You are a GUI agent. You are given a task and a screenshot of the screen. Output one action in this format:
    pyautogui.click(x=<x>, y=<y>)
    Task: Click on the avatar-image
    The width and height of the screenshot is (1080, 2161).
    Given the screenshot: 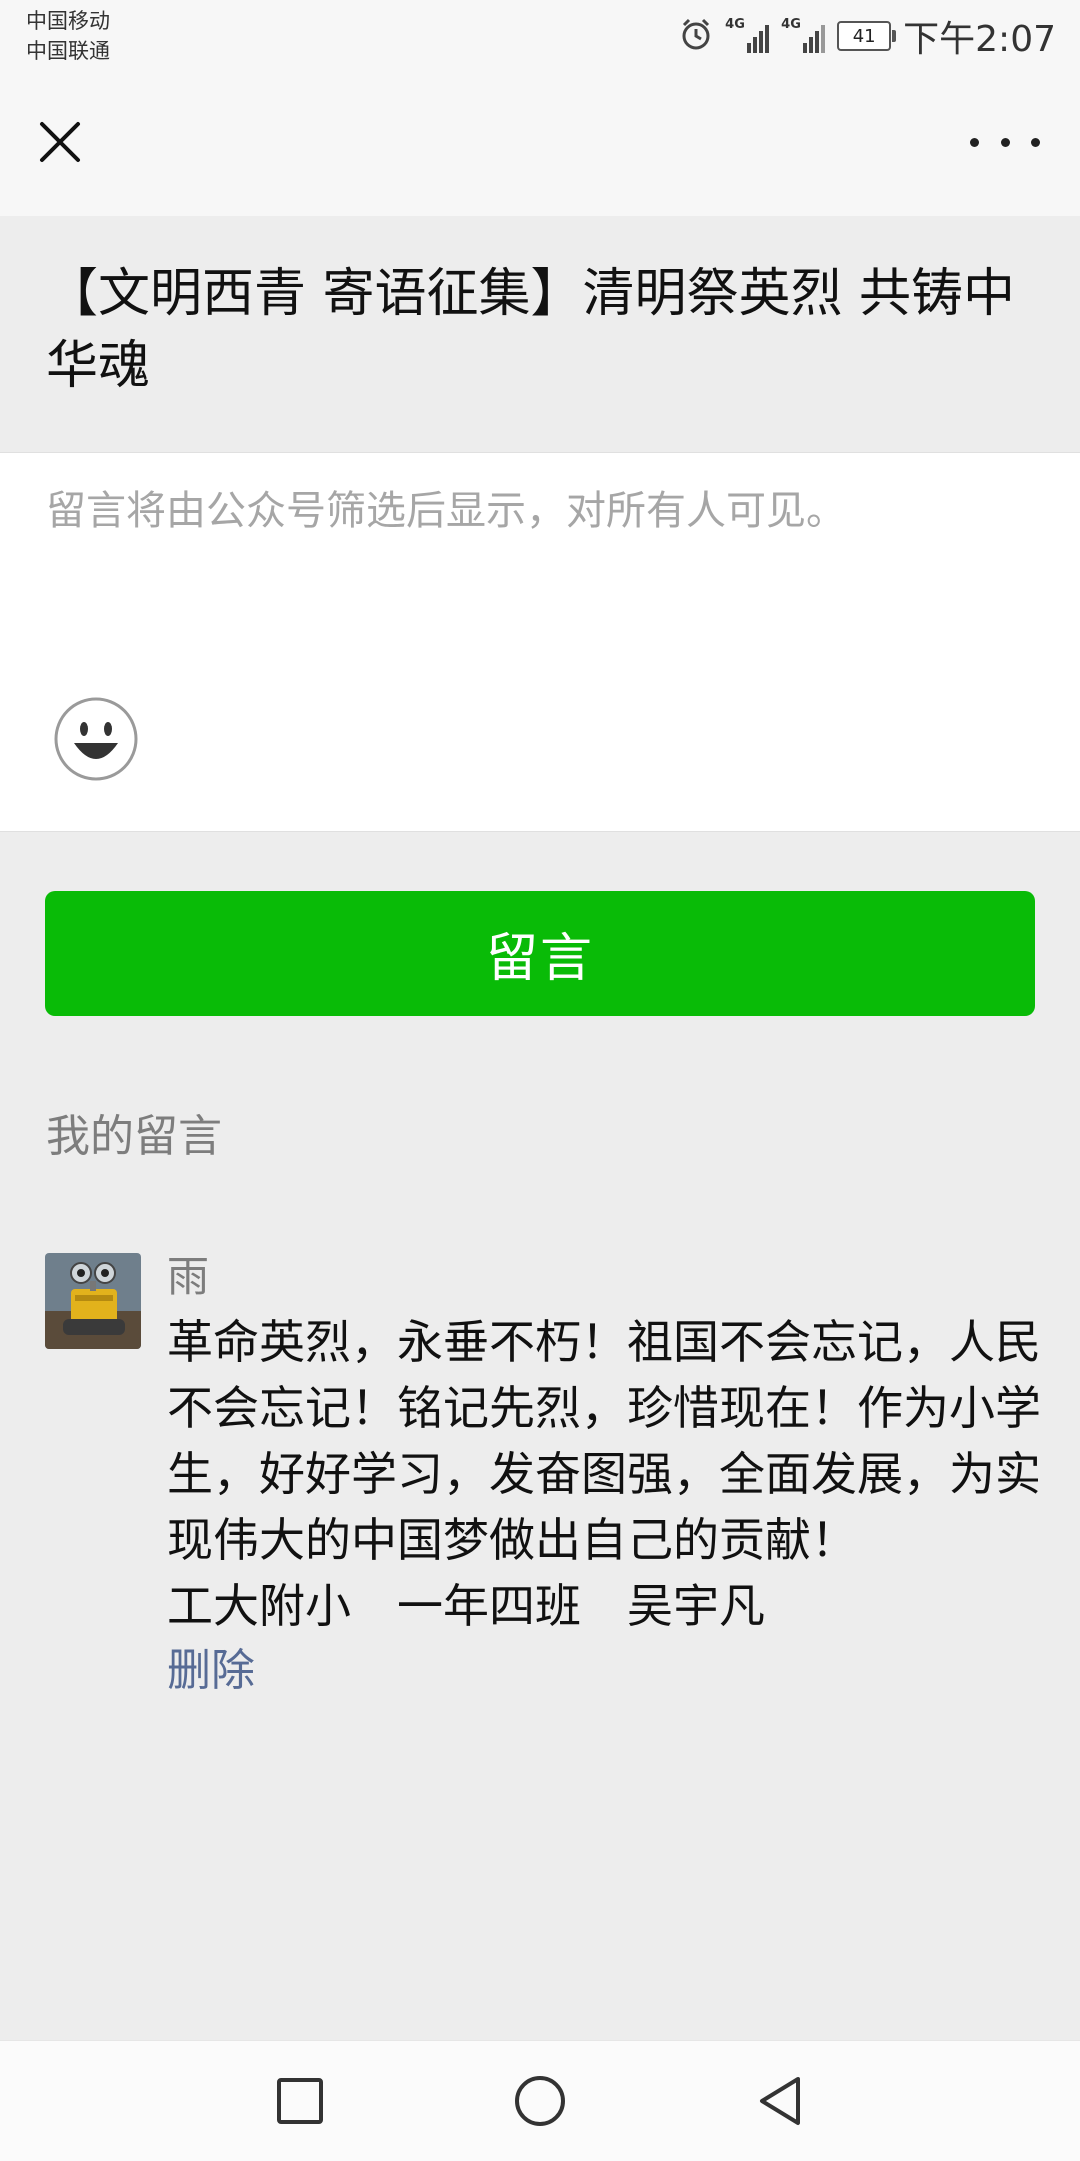 What is the action you would take?
    pyautogui.click(x=93, y=1301)
    